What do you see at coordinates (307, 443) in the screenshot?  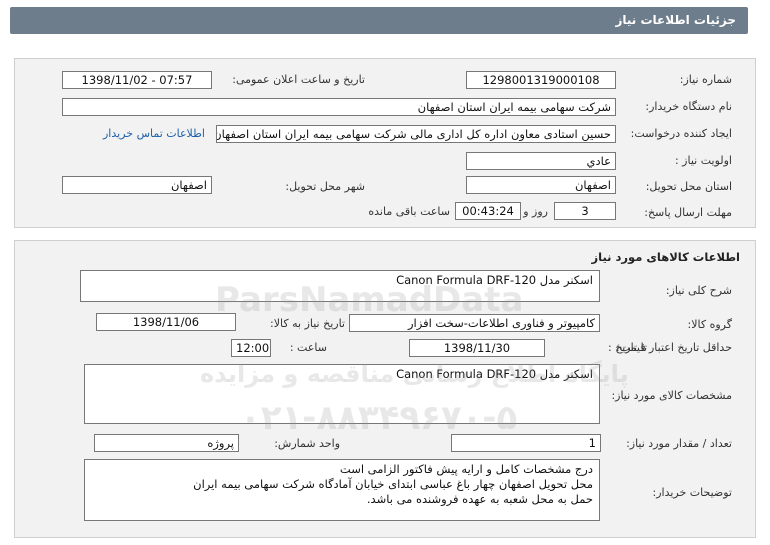 I see `unit-label: واحد شمارش:` at bounding box center [307, 443].